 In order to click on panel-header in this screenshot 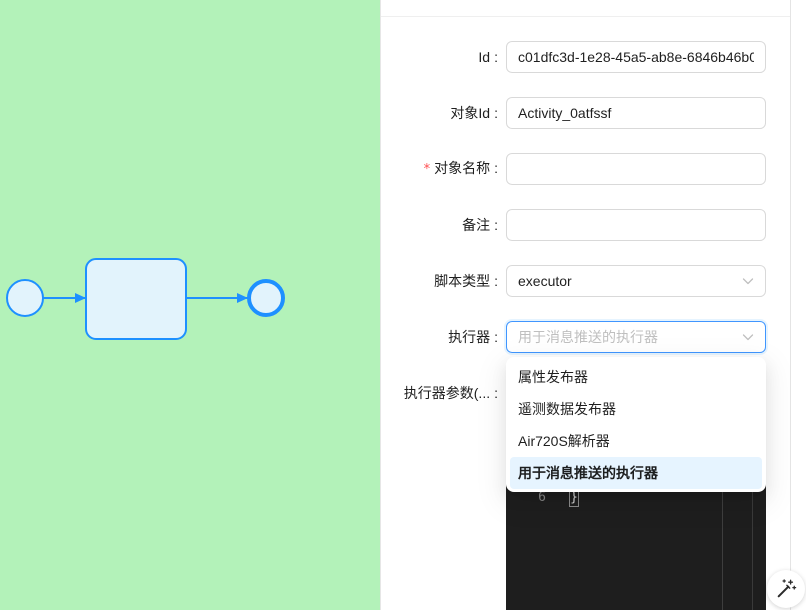, I will do `click(585, 8)`.